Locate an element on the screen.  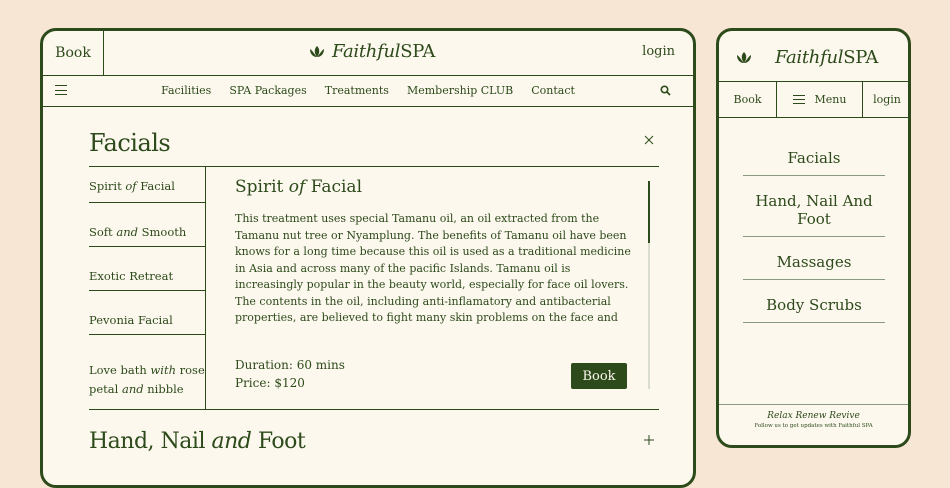
title-part-italic: of is located at coordinates (297, 187).